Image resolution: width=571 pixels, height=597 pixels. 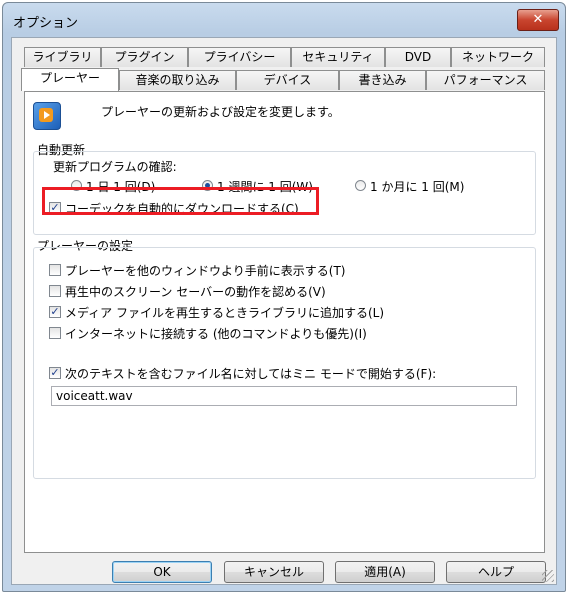 I want to click on tab-network: ネットワーク, so click(x=498, y=57).